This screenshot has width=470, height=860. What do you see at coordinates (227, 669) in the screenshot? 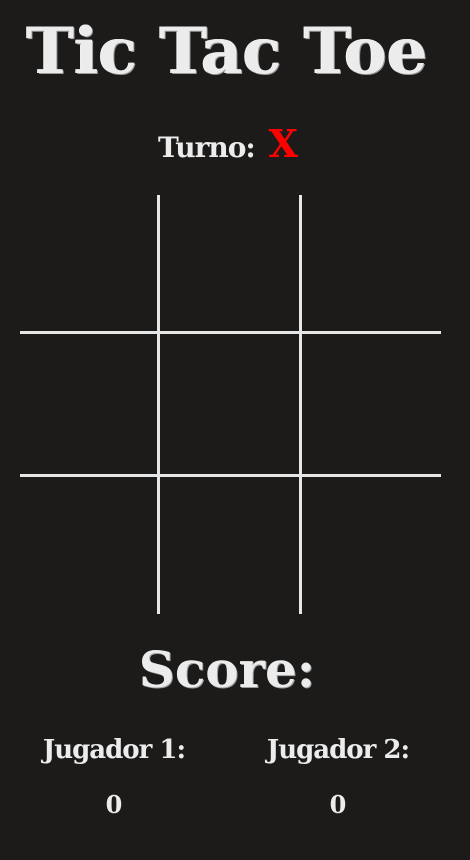
I see `score-title: Score:` at bounding box center [227, 669].